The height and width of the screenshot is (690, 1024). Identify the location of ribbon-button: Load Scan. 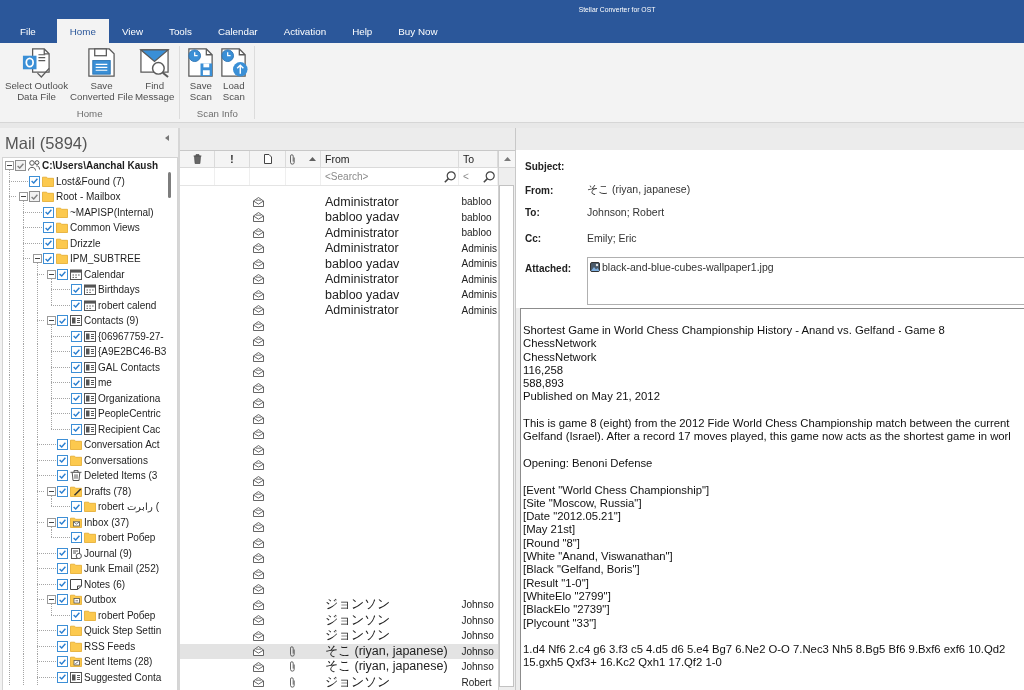
(234, 74).